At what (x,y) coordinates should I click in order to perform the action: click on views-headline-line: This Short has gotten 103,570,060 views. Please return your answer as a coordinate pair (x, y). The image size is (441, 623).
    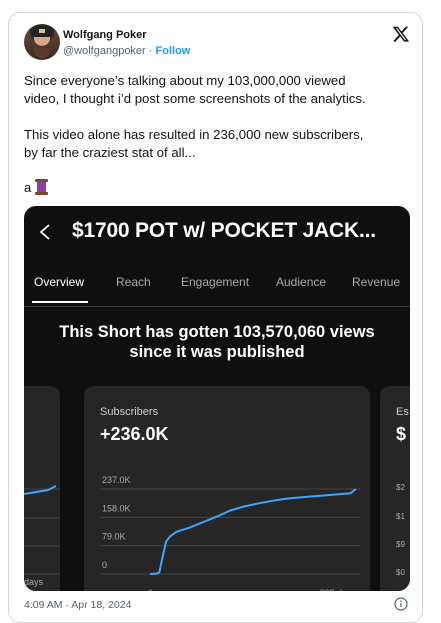
    Looking at the image, I should click on (217, 332).